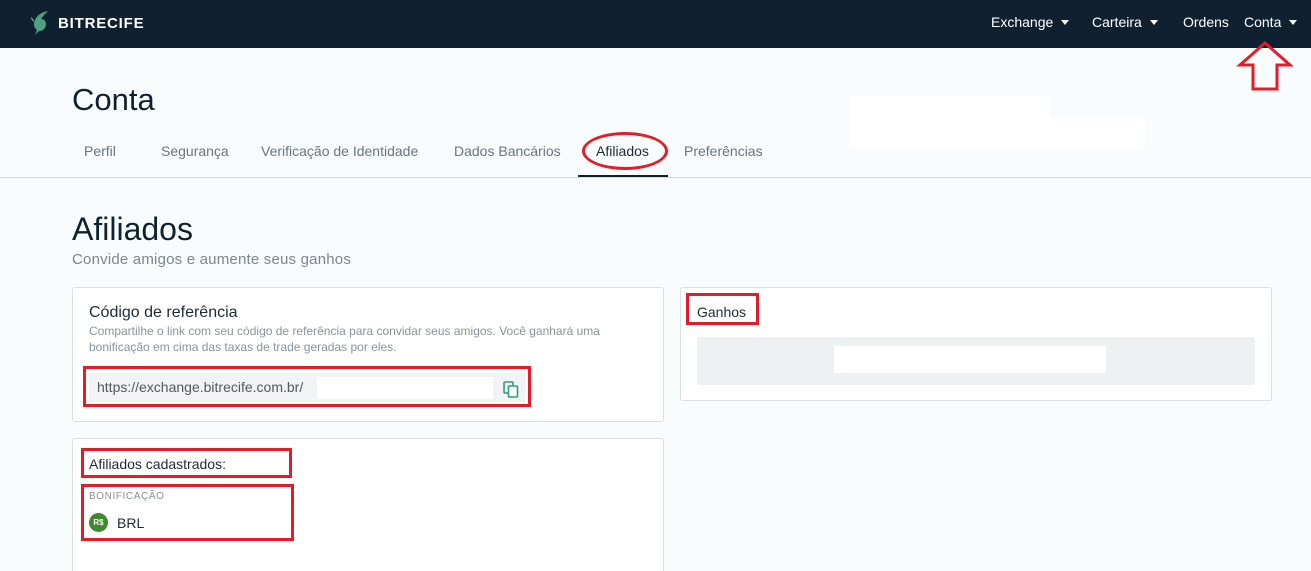 The width and height of the screenshot is (1311, 571). Describe the element at coordinates (655, 24) in the screenshot. I see `top-navbar: BITRECIFE Exchange Carteira Ordens Conta` at that location.